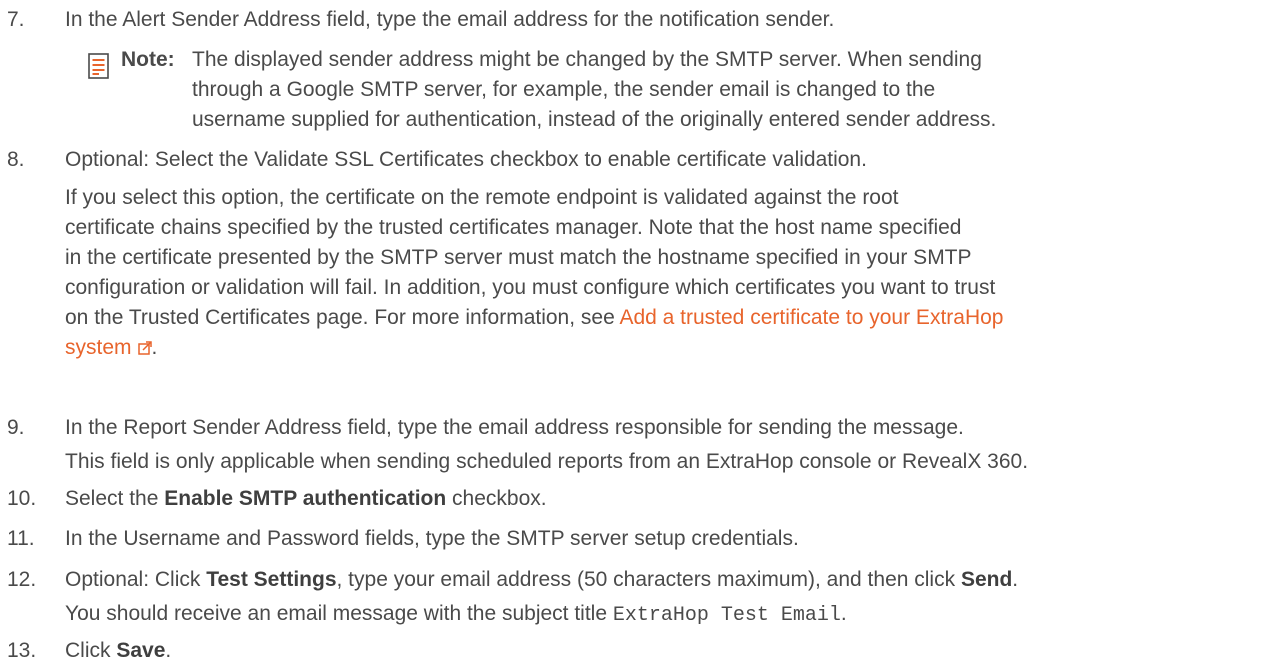 This screenshot has height=667, width=1271. What do you see at coordinates (496, 498) in the screenshot?
I see `text-suffix: checkbox.` at bounding box center [496, 498].